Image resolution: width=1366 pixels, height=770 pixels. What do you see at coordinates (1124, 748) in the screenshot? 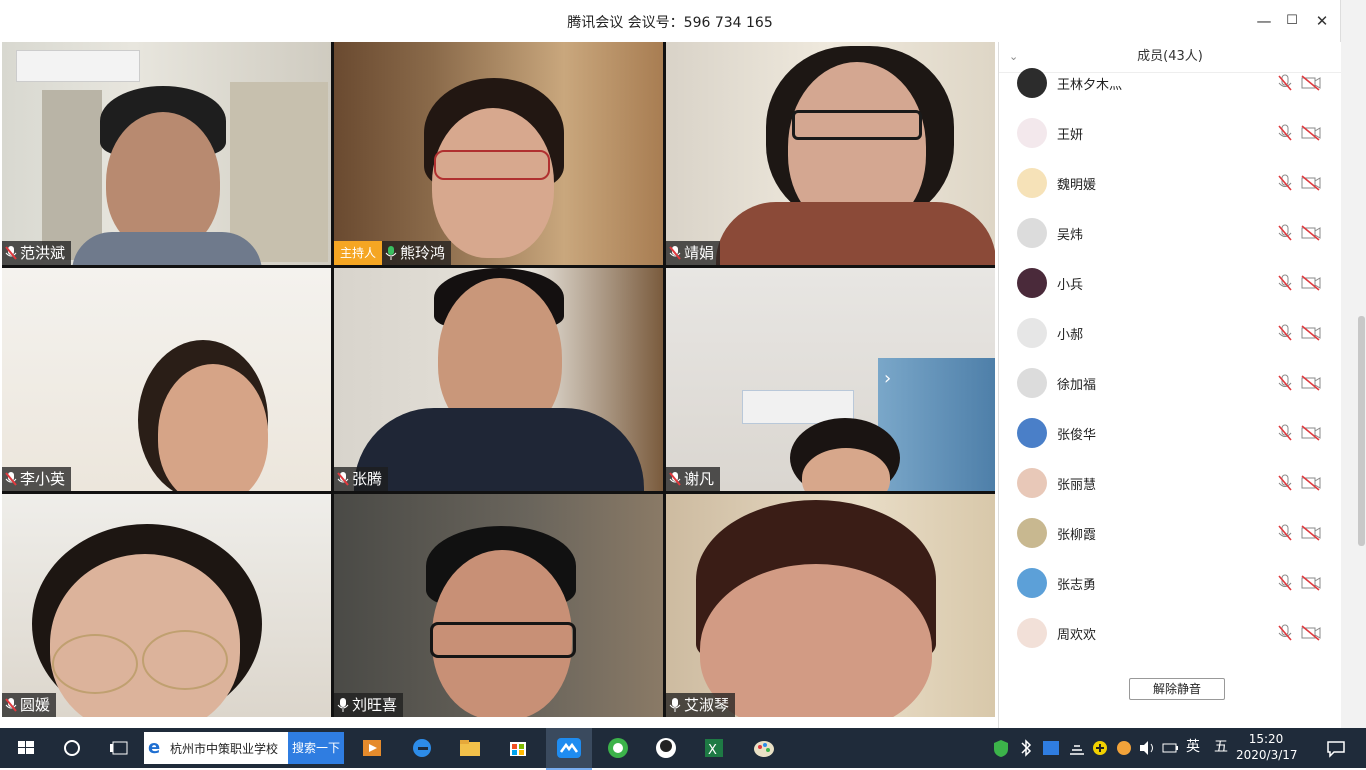
I see `qq-tray-icon` at bounding box center [1124, 748].